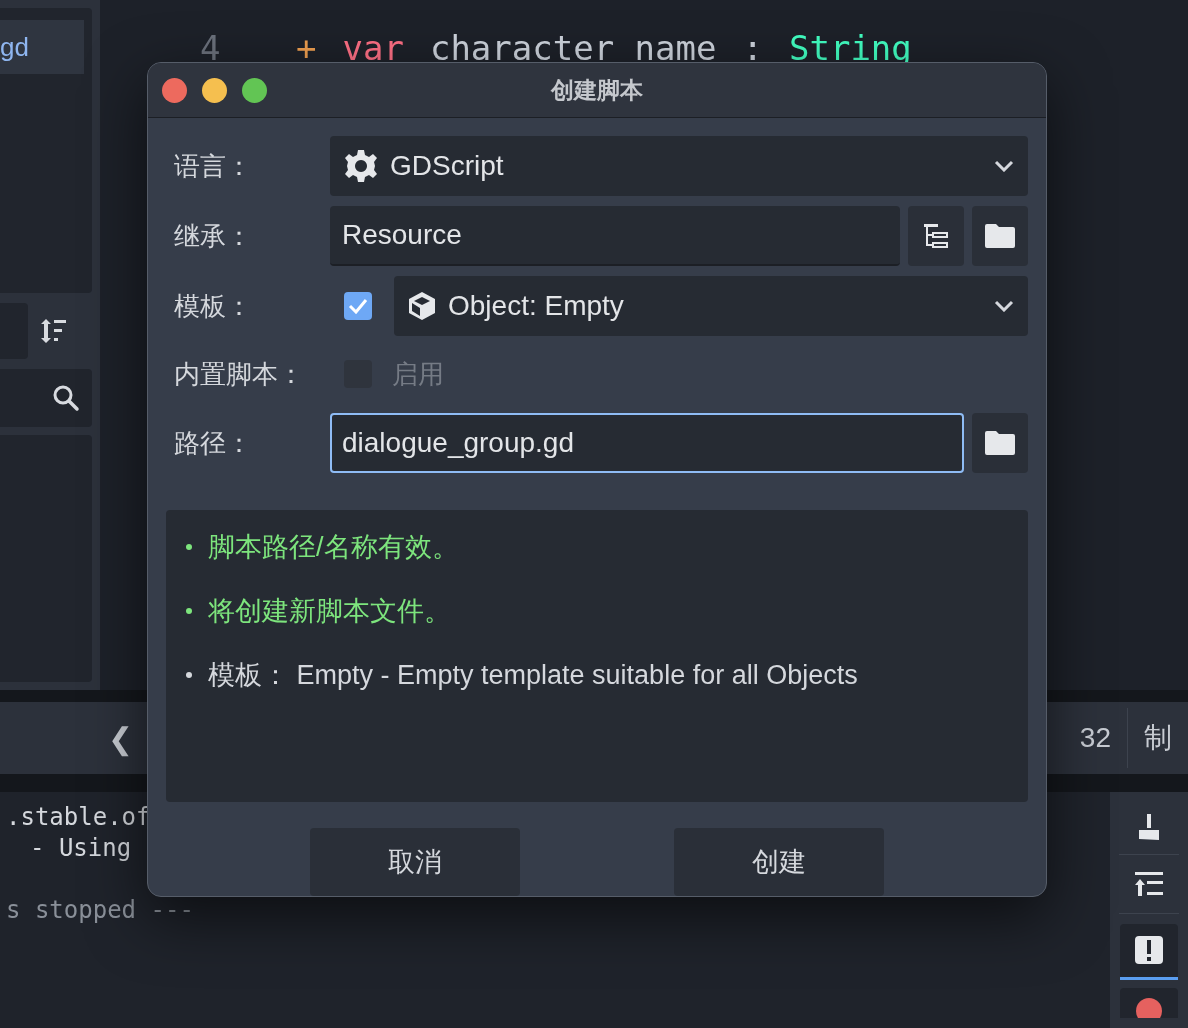 Image resolution: width=1188 pixels, height=1028 pixels. Describe the element at coordinates (711, 306) in the screenshot. I see `template-dropdown: Object: Empty` at that location.